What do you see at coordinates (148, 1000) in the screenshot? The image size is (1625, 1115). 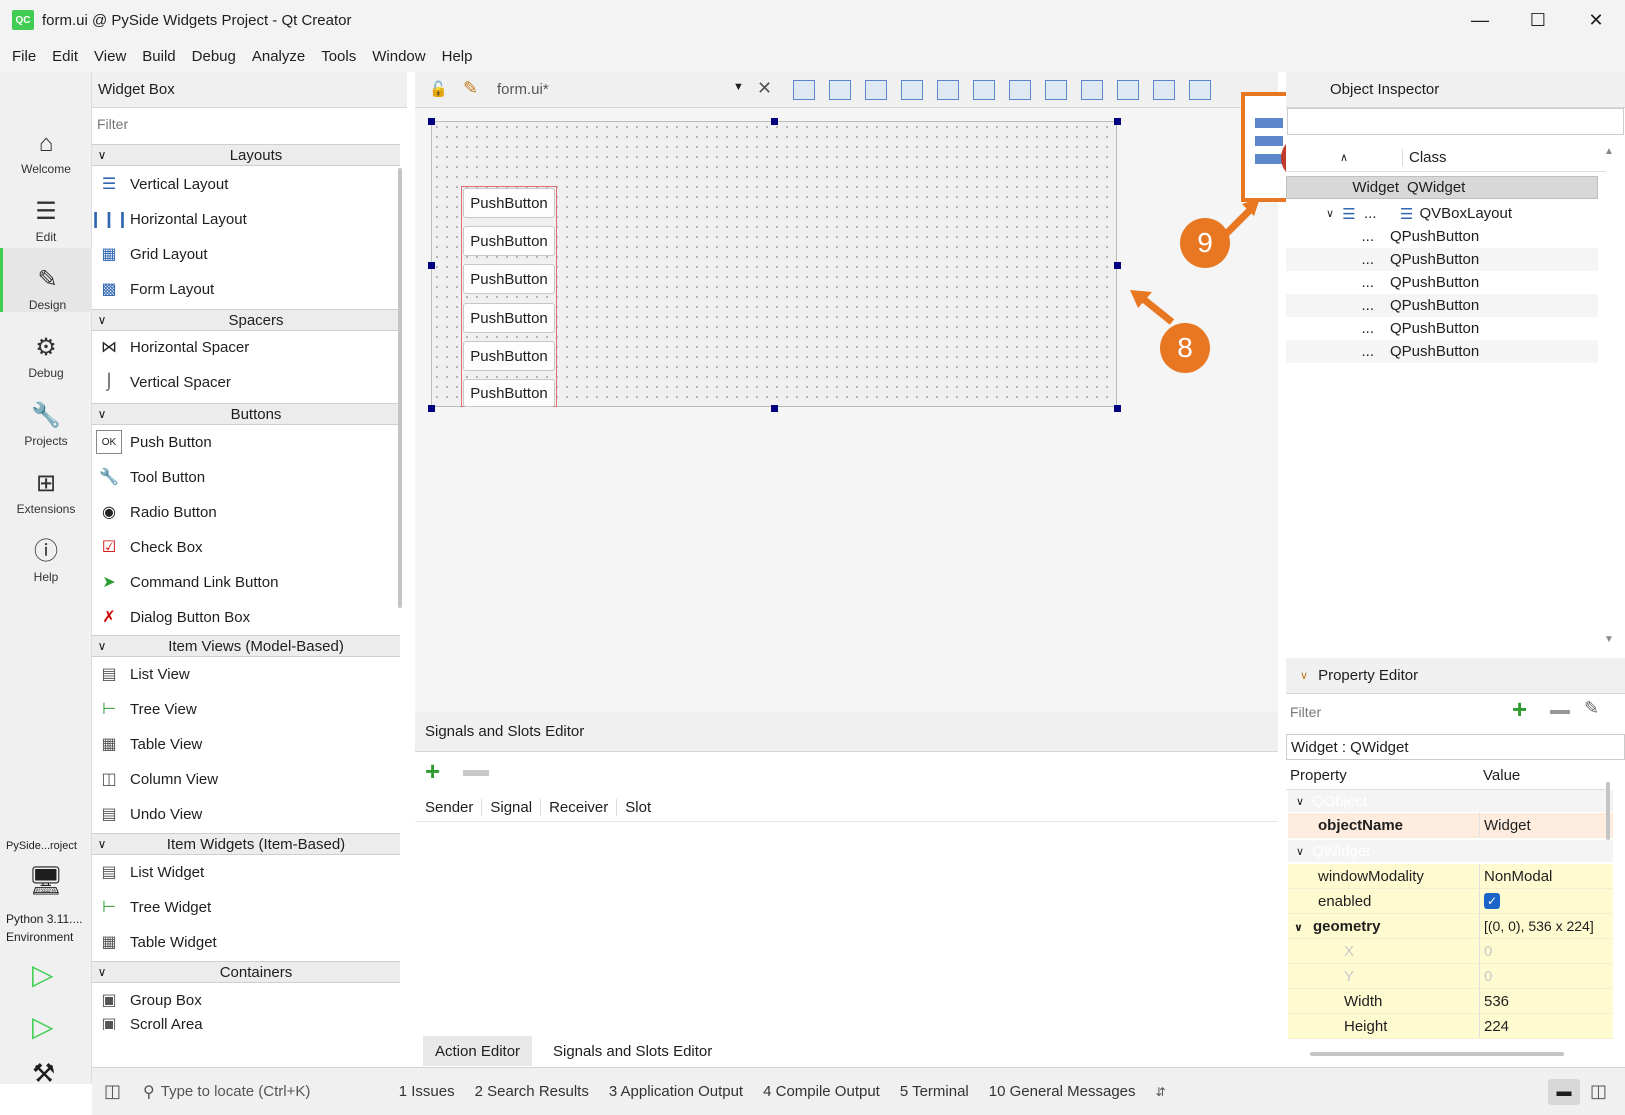 I see `widget-item: ▣ Group Box` at bounding box center [148, 1000].